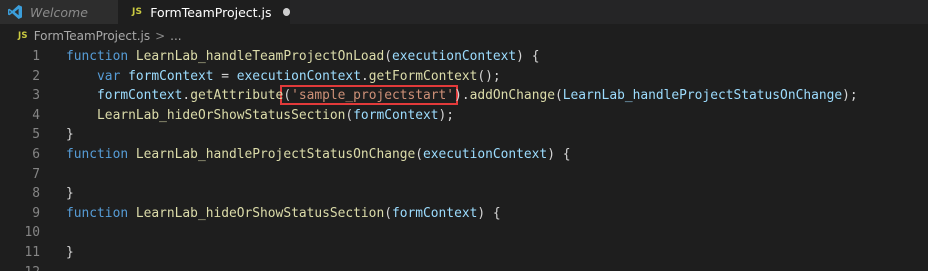 This screenshot has width=928, height=271. What do you see at coordinates (32, 233) in the screenshot?
I see `line-number: 10` at bounding box center [32, 233].